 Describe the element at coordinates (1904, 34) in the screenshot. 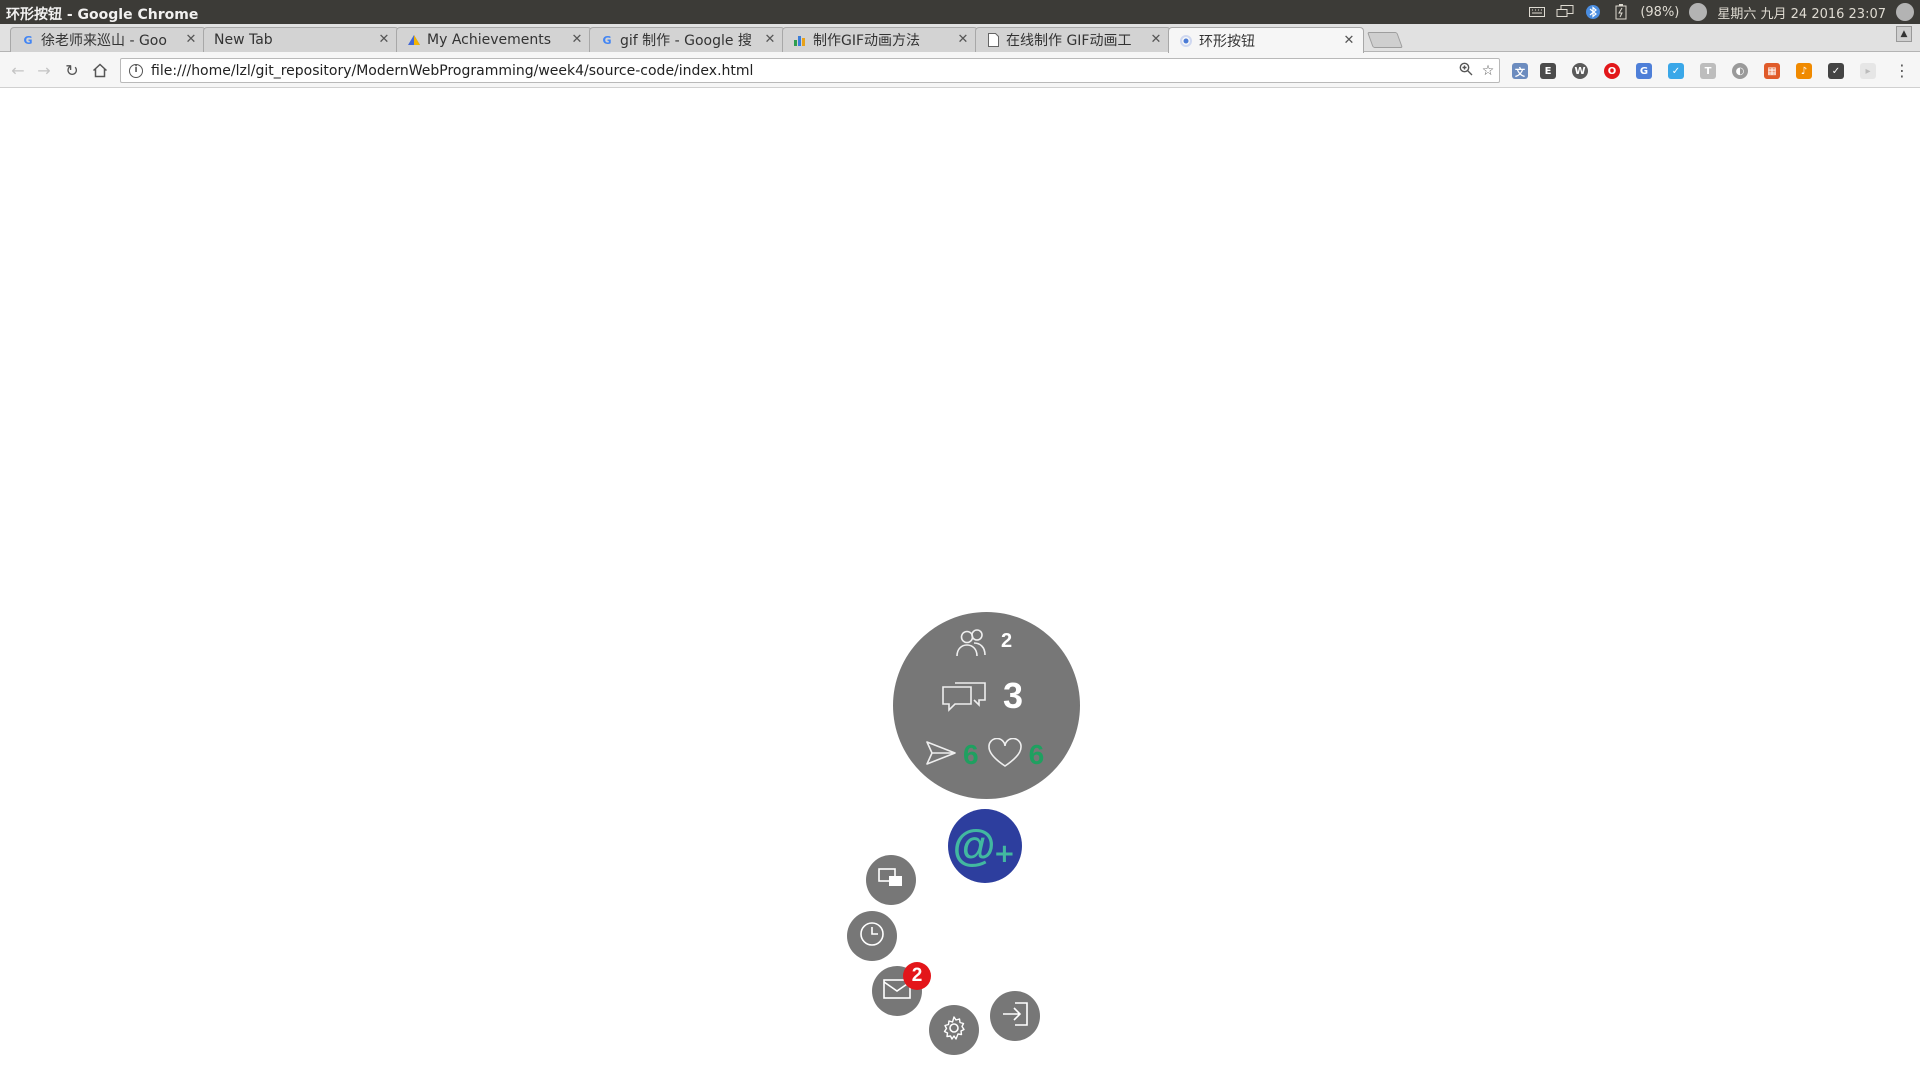

I see `window-menu-icon: ▲` at that location.